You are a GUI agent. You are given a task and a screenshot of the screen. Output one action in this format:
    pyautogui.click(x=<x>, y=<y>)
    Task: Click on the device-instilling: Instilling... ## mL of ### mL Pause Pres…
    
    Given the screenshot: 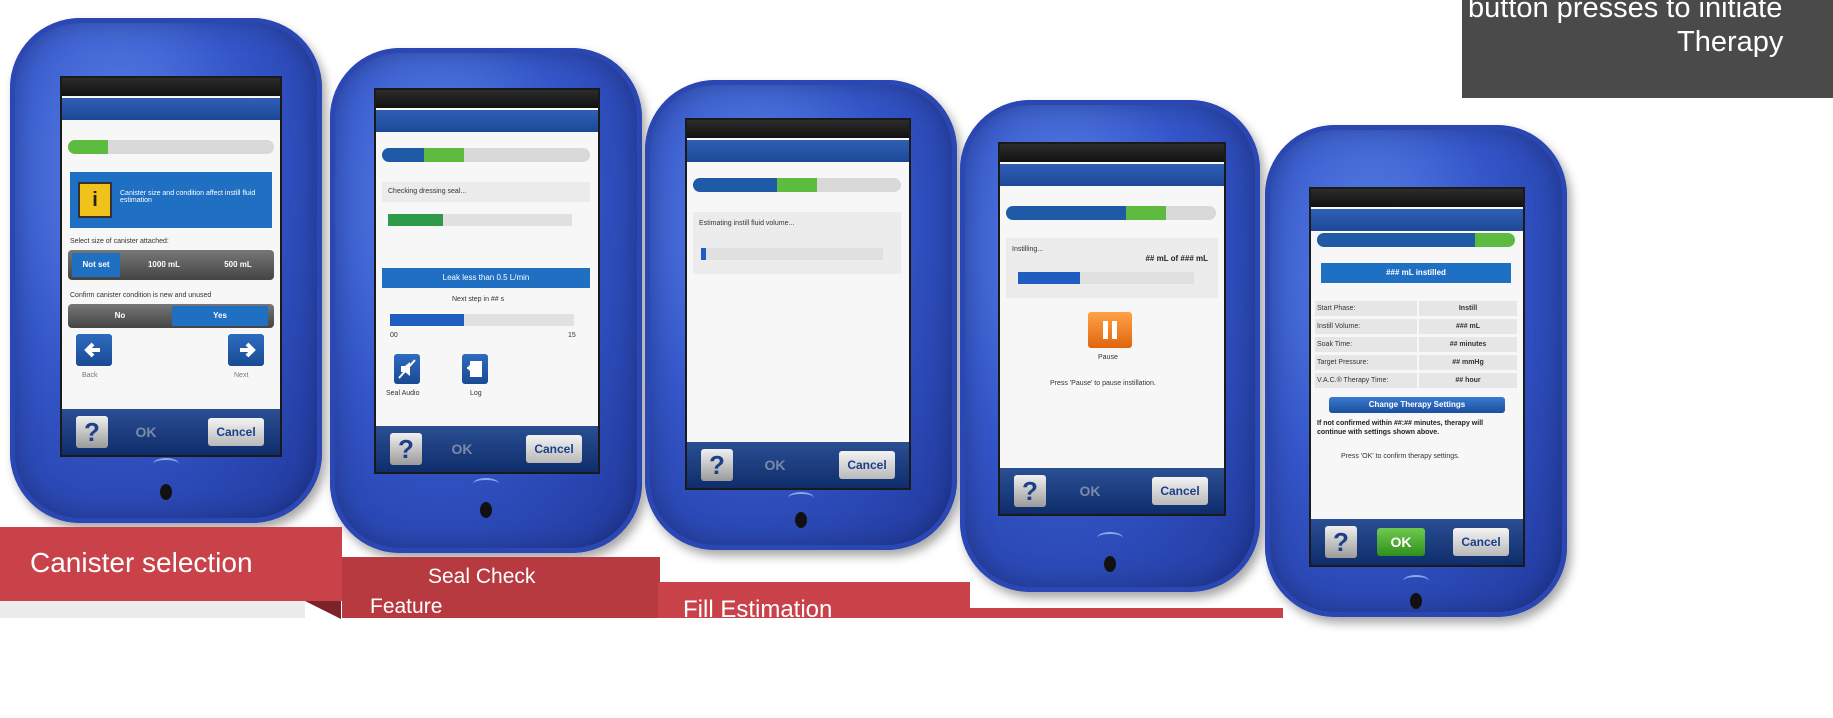 What is the action you would take?
    pyautogui.click(x=1110, y=346)
    